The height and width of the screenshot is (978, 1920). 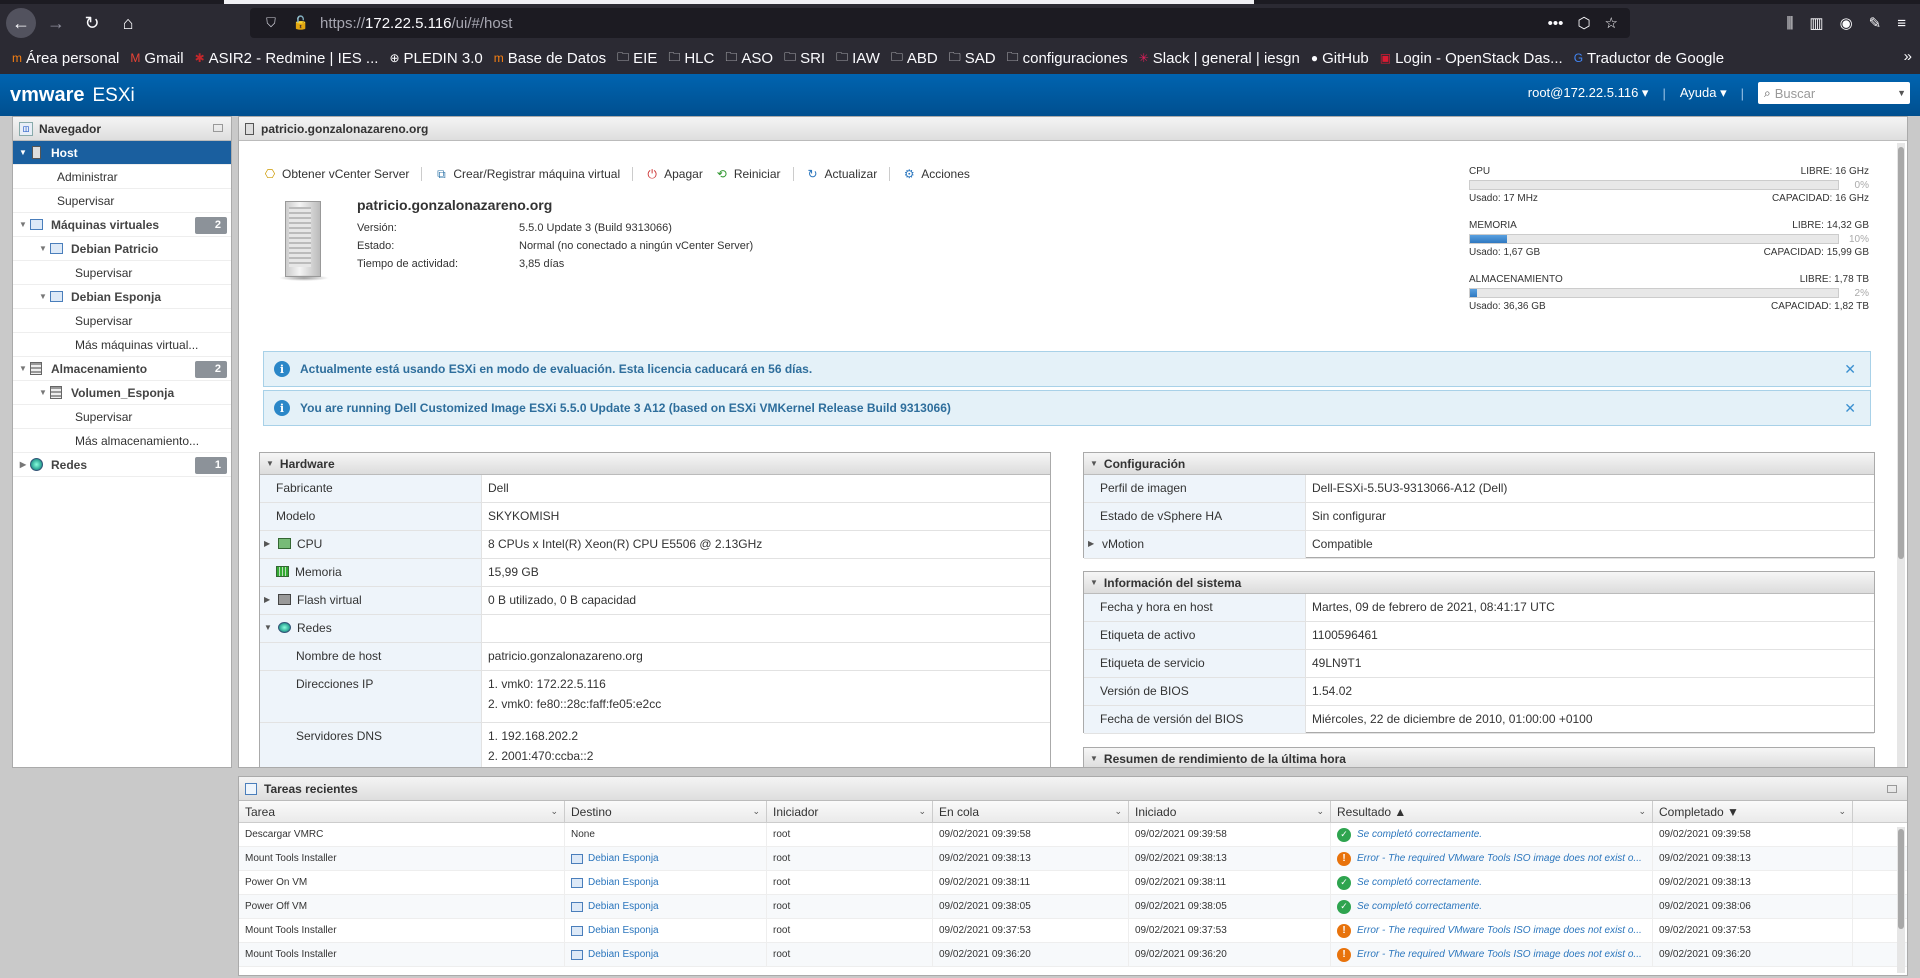 I want to click on bookmark-item: 🗀 HLC, so click(x=691, y=58).